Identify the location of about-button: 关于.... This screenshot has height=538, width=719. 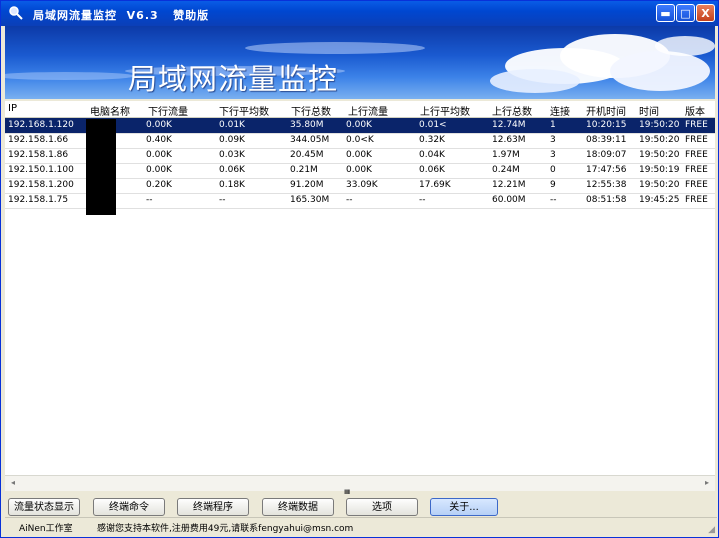
(464, 507).